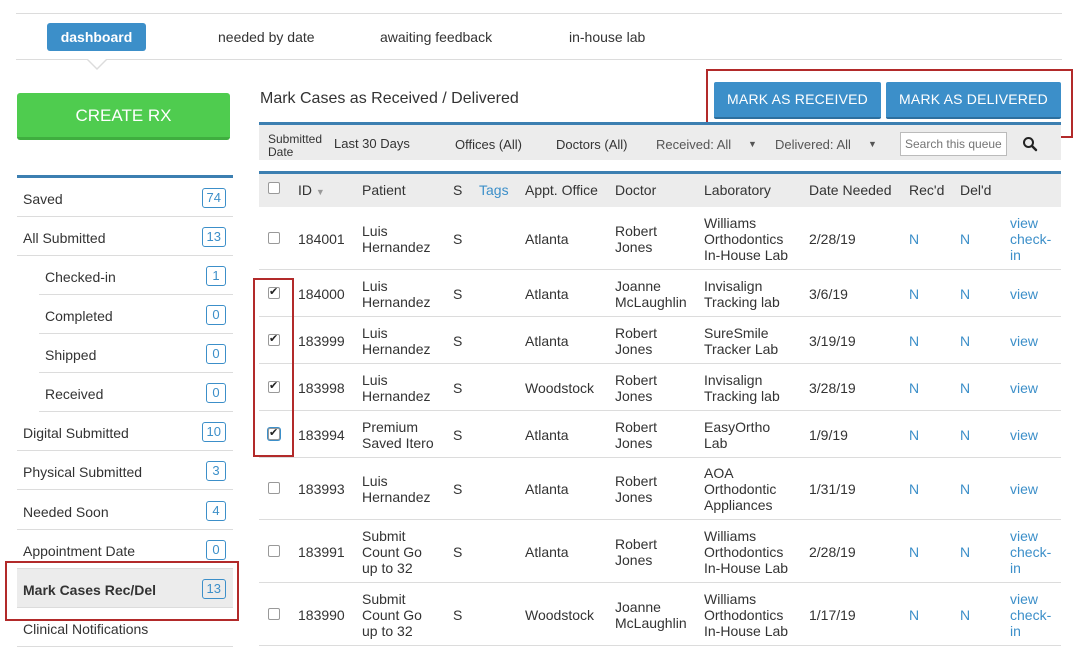 This screenshot has height=650, width=1087. Describe the element at coordinates (843, 144) in the screenshot. I see `delivered-filter-value: All` at that location.